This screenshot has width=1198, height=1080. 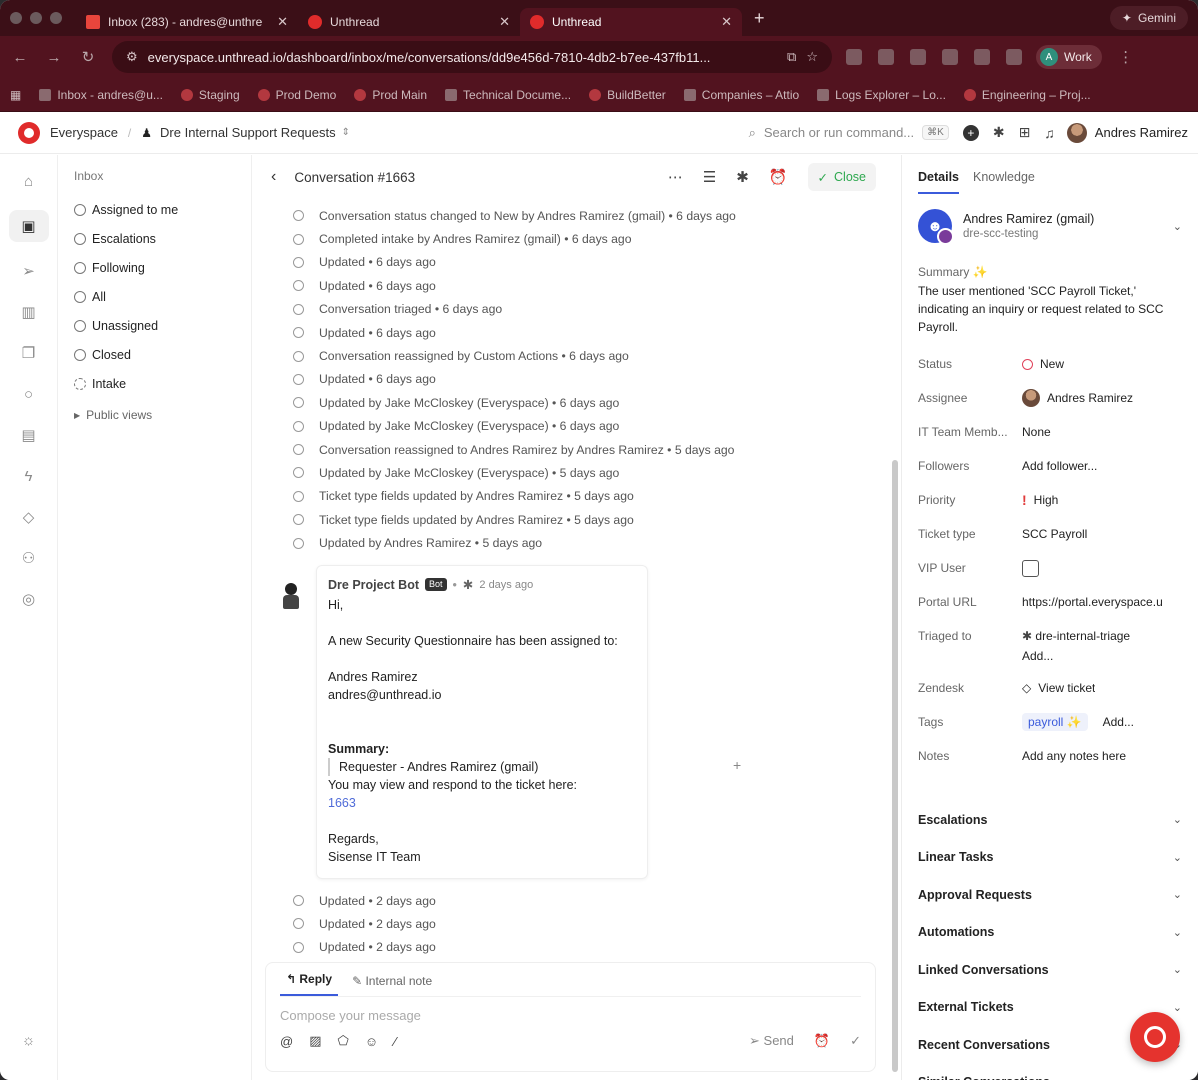 What do you see at coordinates (154, 415) in the screenshot?
I see `public-views-toggle: ▶ Public views` at bounding box center [154, 415].